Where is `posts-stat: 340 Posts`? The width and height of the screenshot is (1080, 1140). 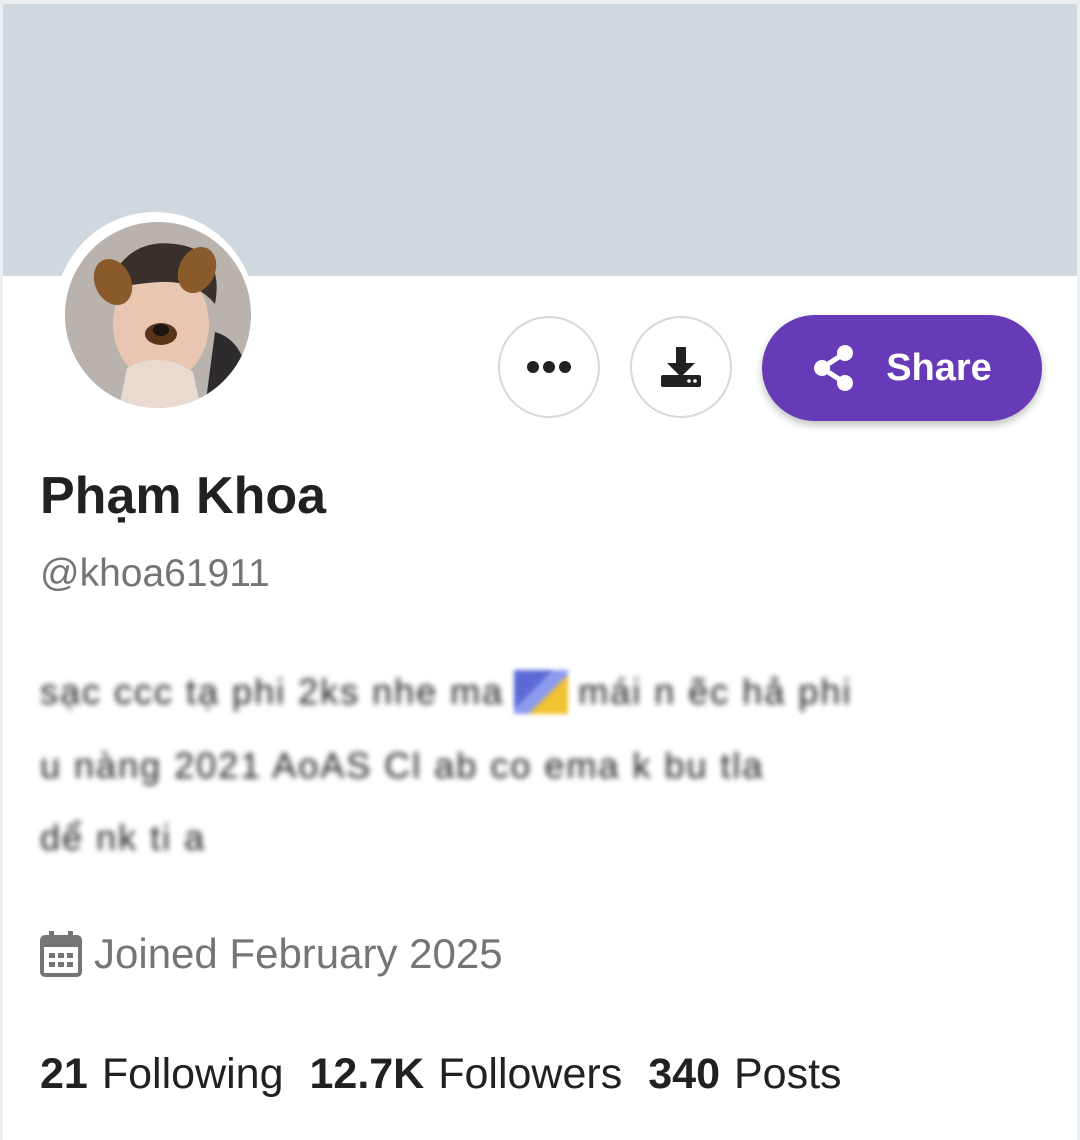
posts-stat: 340 Posts is located at coordinates (744, 1074).